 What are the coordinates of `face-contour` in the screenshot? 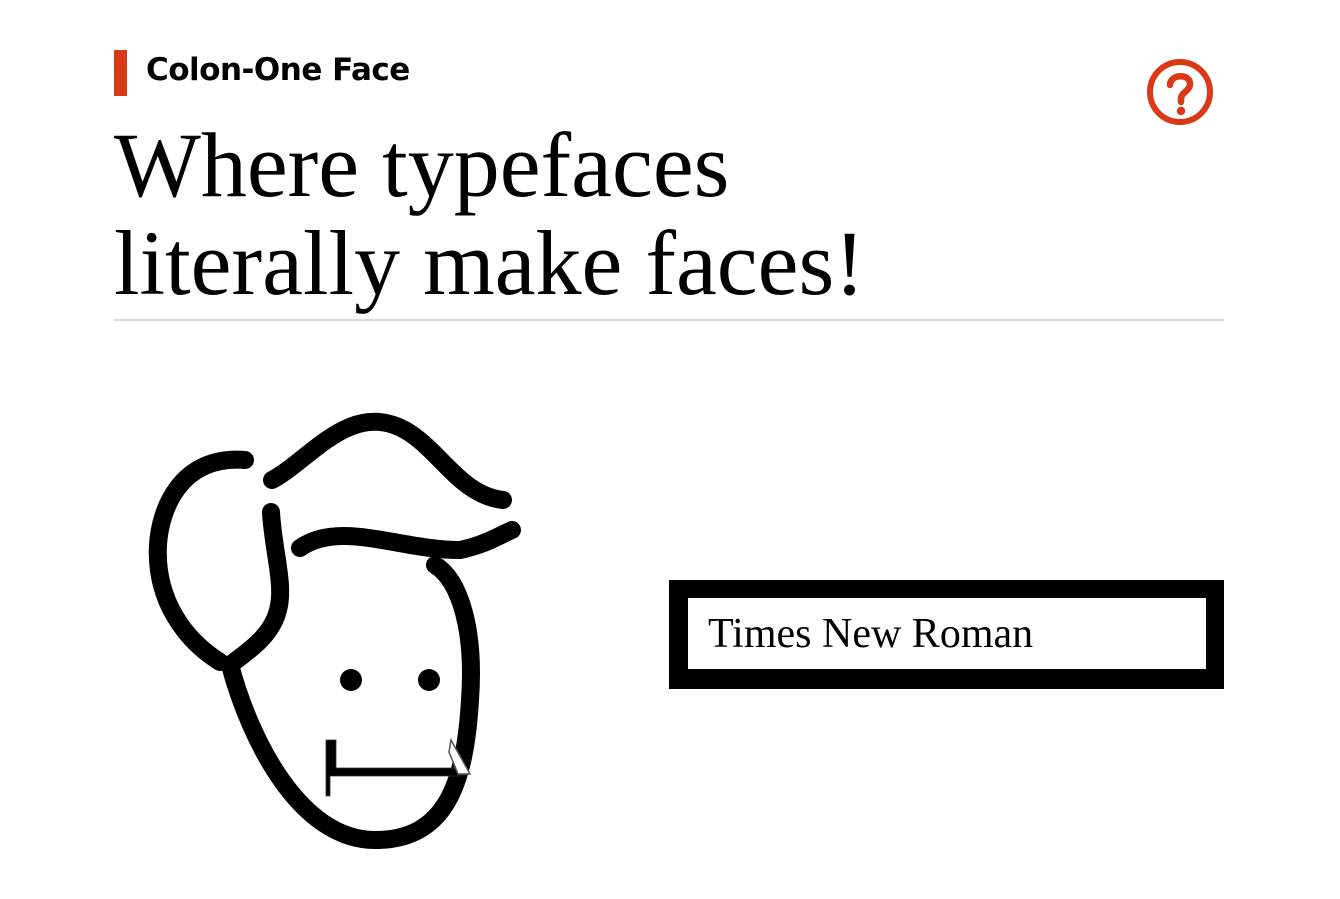 It's located at (350, 702).